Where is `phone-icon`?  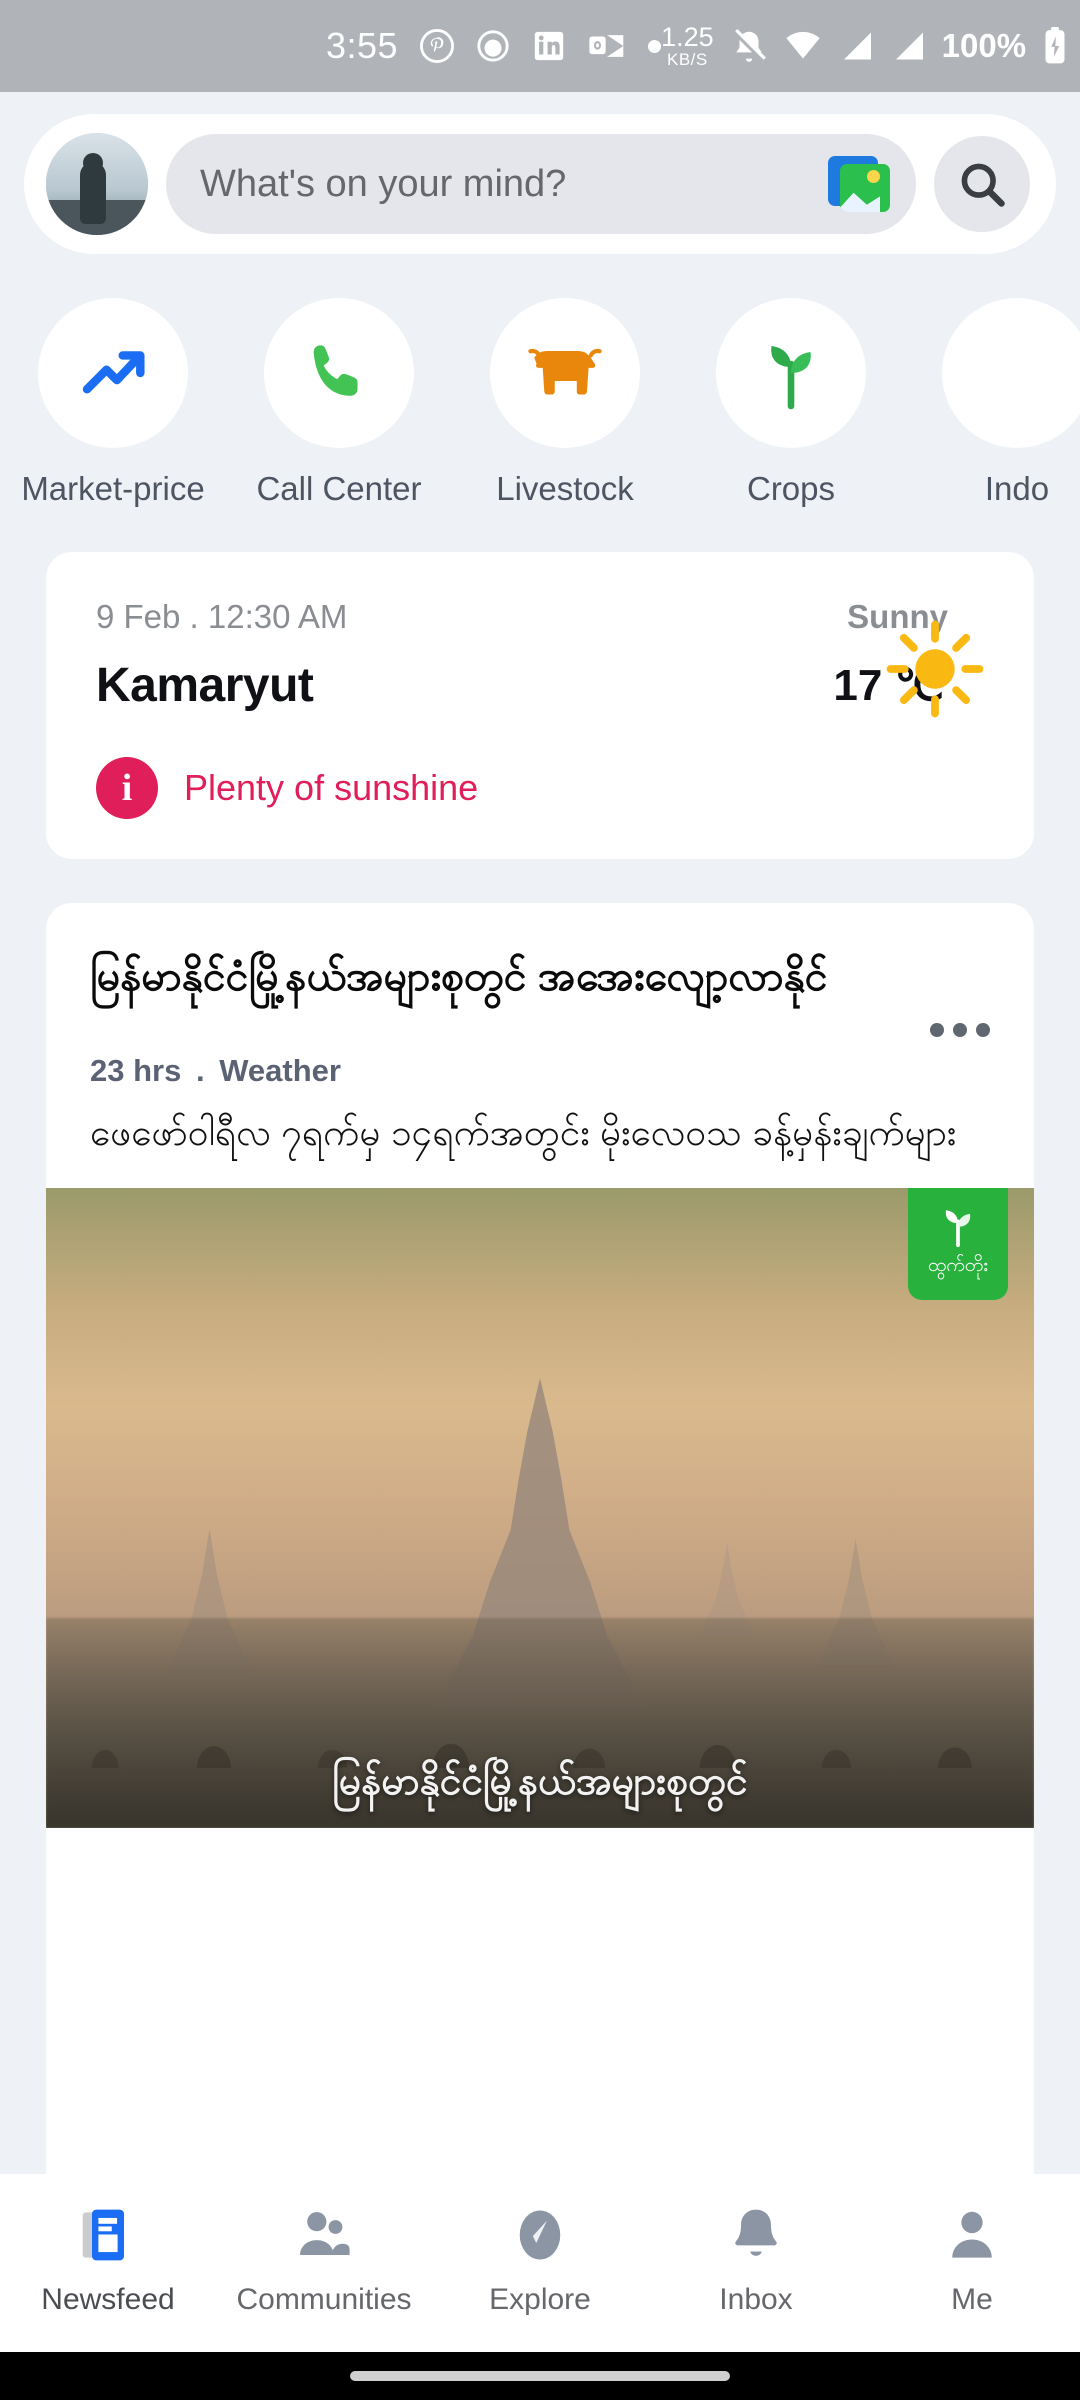
phone-icon is located at coordinates (335, 370).